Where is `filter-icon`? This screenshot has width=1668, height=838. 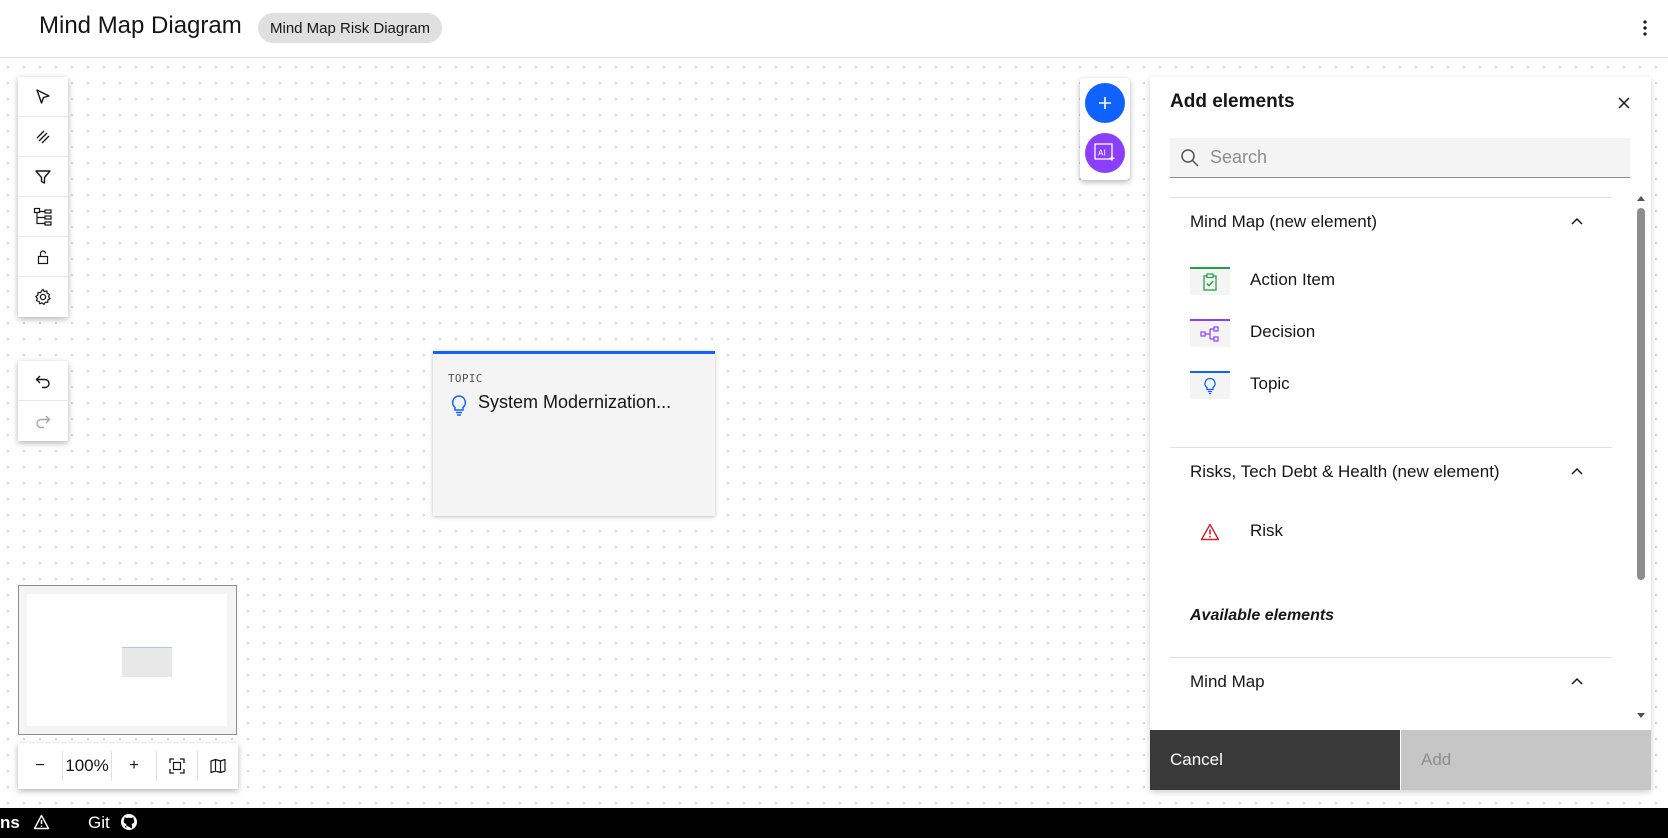
filter-icon is located at coordinates (43, 176).